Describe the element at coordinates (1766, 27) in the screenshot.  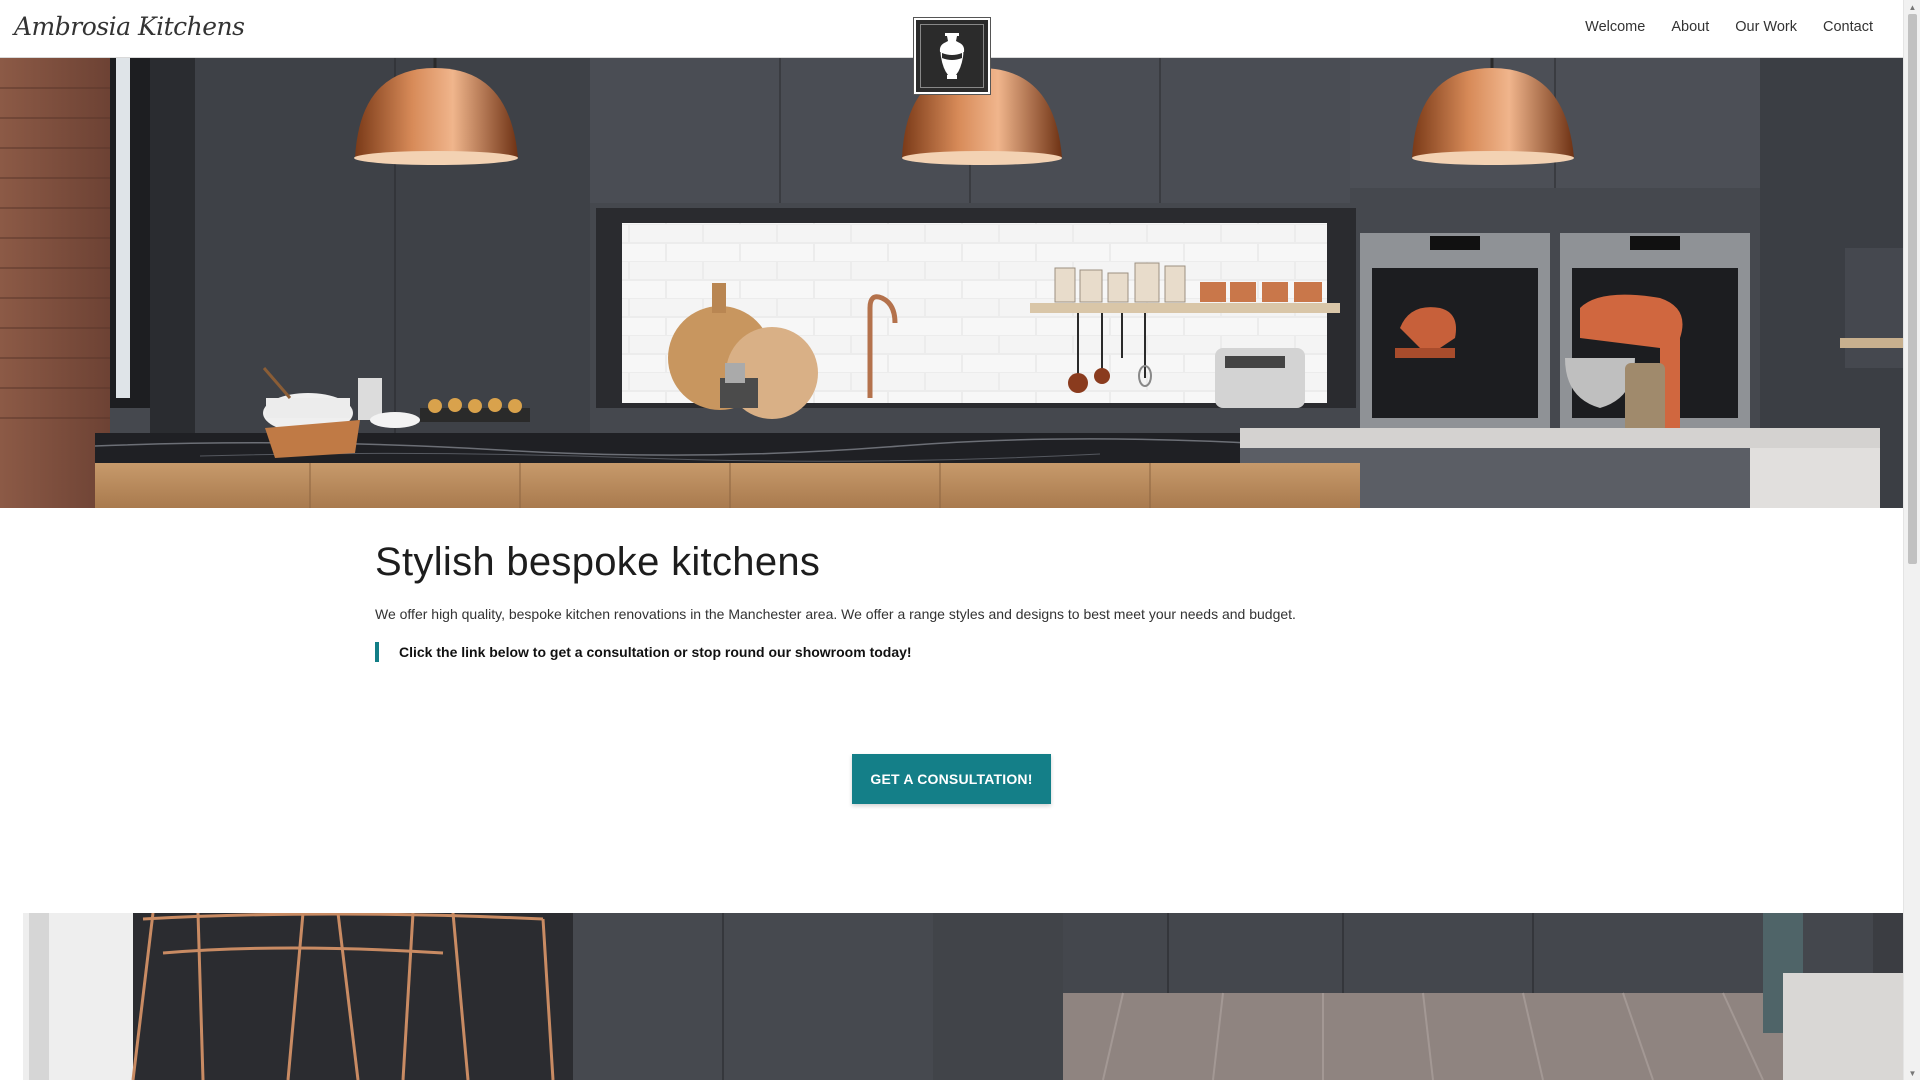
I see `nav-our-work: Our Work` at that location.